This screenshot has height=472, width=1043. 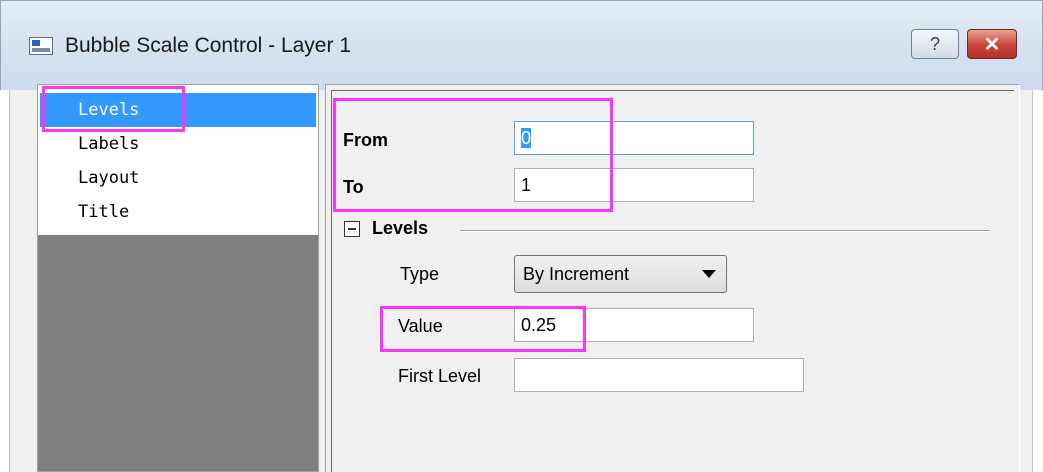 I want to click on from-input-value: 0, so click(x=526, y=138).